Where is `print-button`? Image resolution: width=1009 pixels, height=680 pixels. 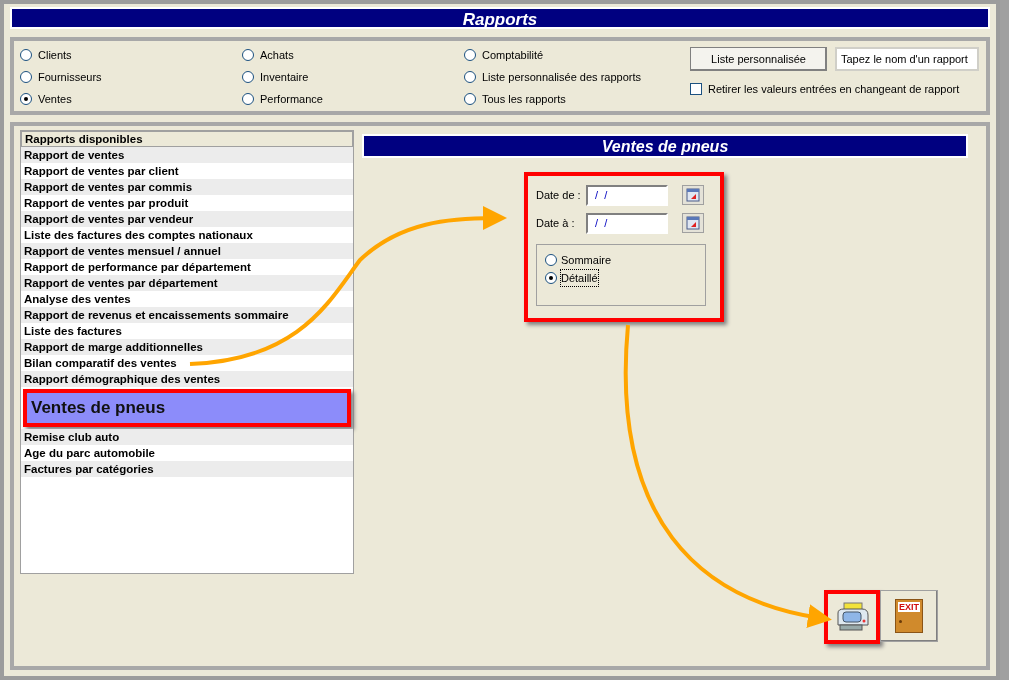
print-button is located at coordinates (852, 617).